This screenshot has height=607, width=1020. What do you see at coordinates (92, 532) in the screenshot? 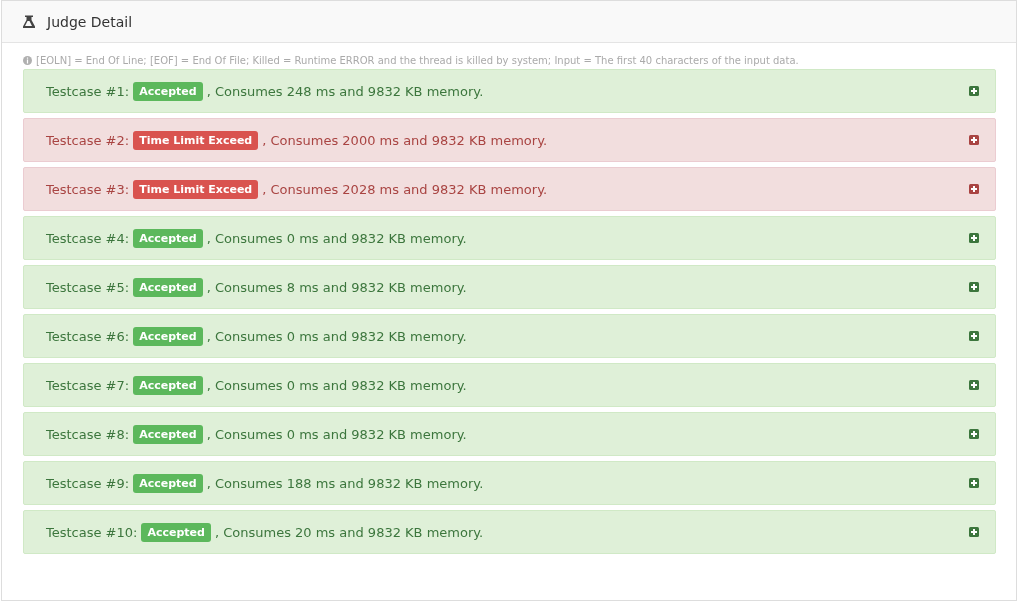
I see `testcase-label: Testcase #10:` at bounding box center [92, 532].